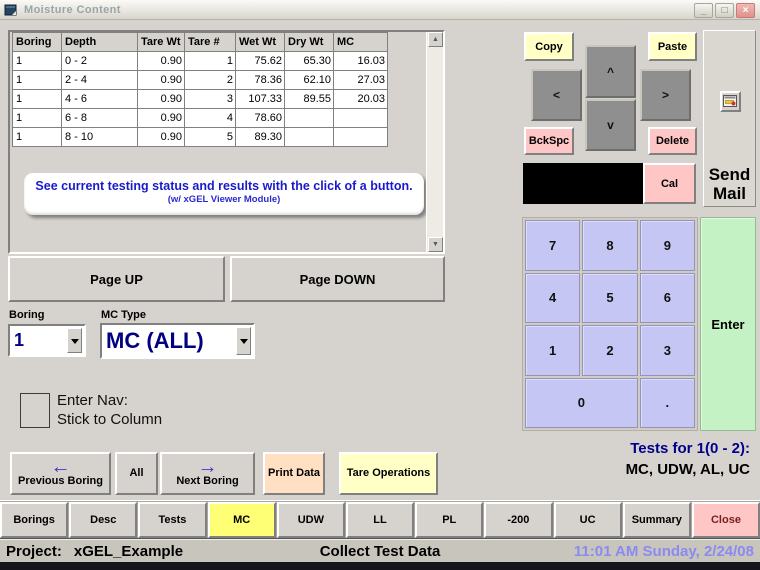  What do you see at coordinates (260, 99) in the screenshot?
I see `cell-wet-wt: 107.33` at bounding box center [260, 99].